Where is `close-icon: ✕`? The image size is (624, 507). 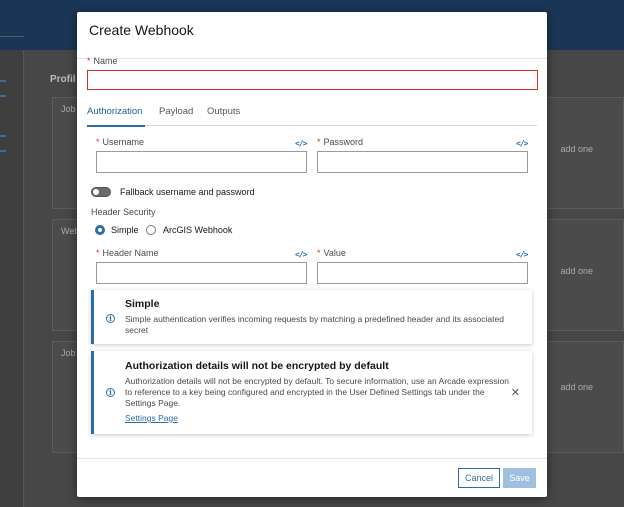 close-icon: ✕ is located at coordinates (515, 392).